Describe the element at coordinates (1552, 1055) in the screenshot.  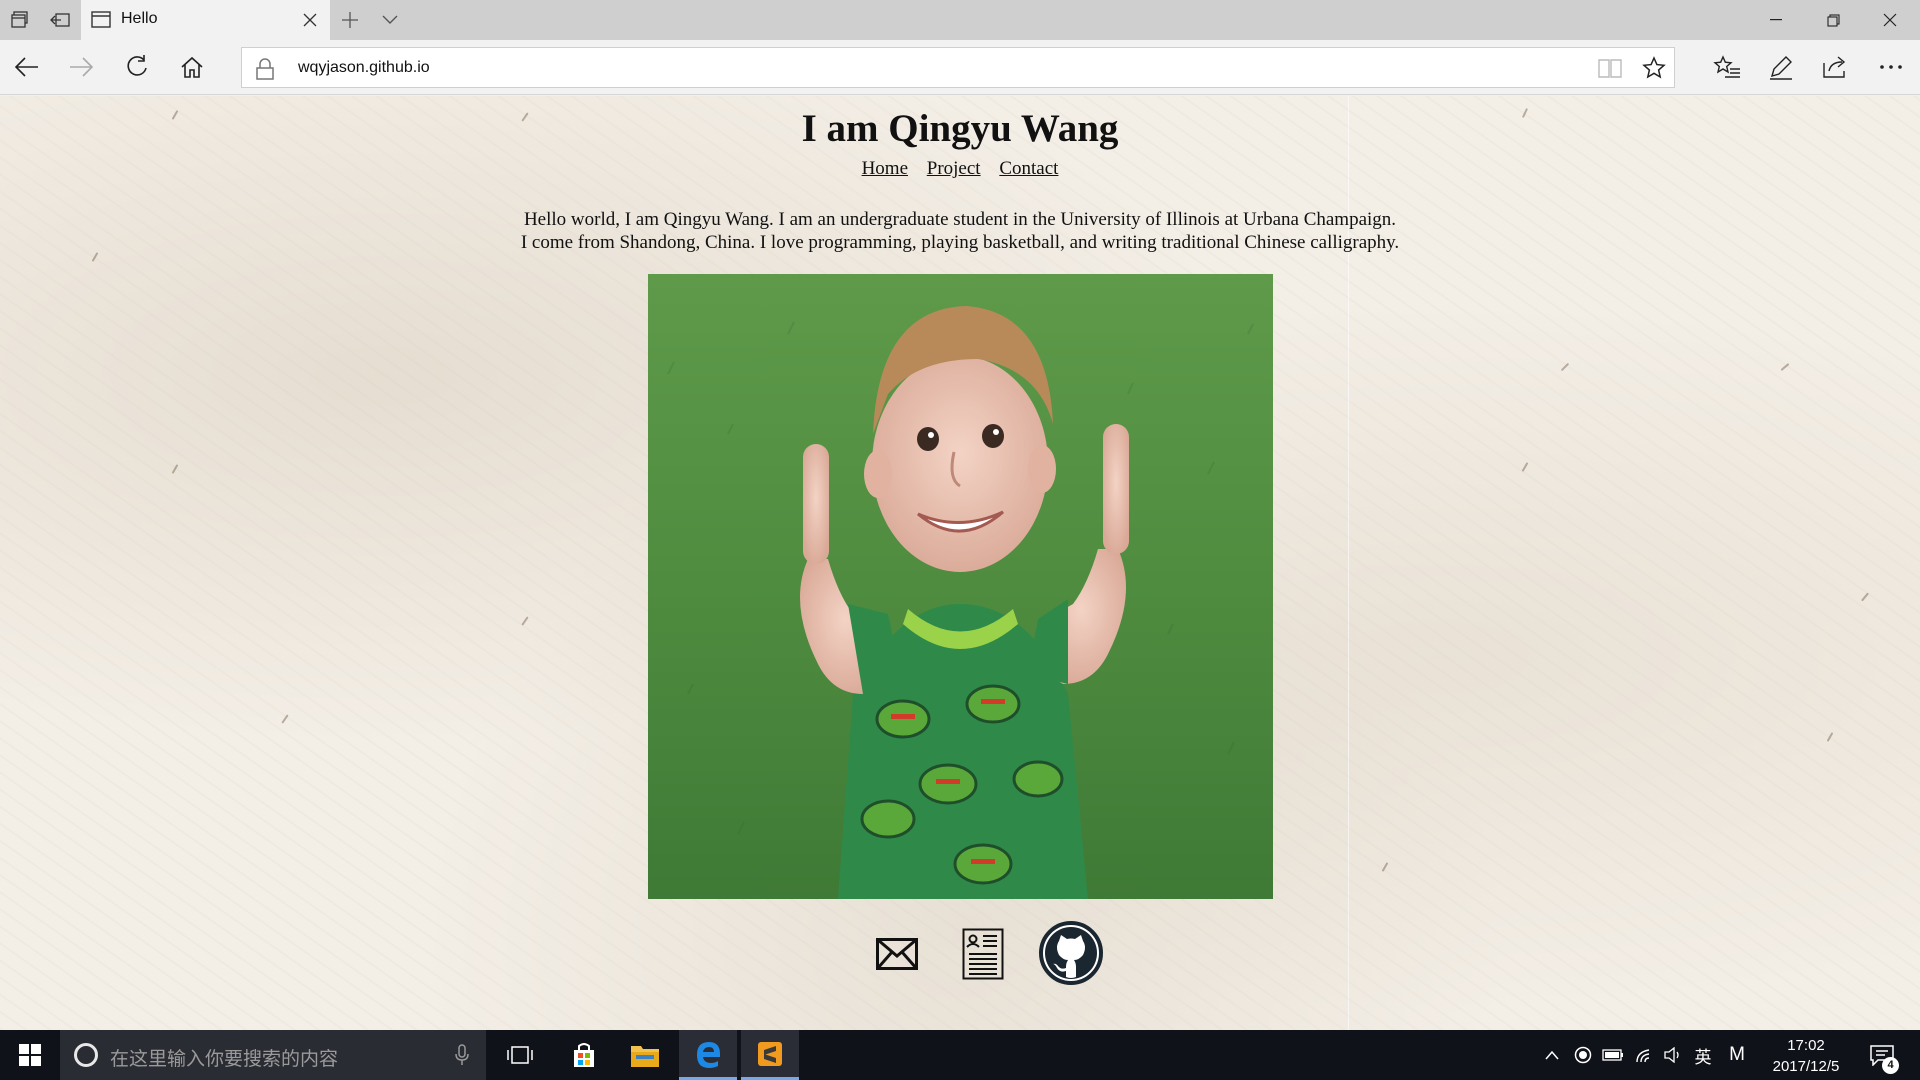
I see `chevron-up-icon` at that location.